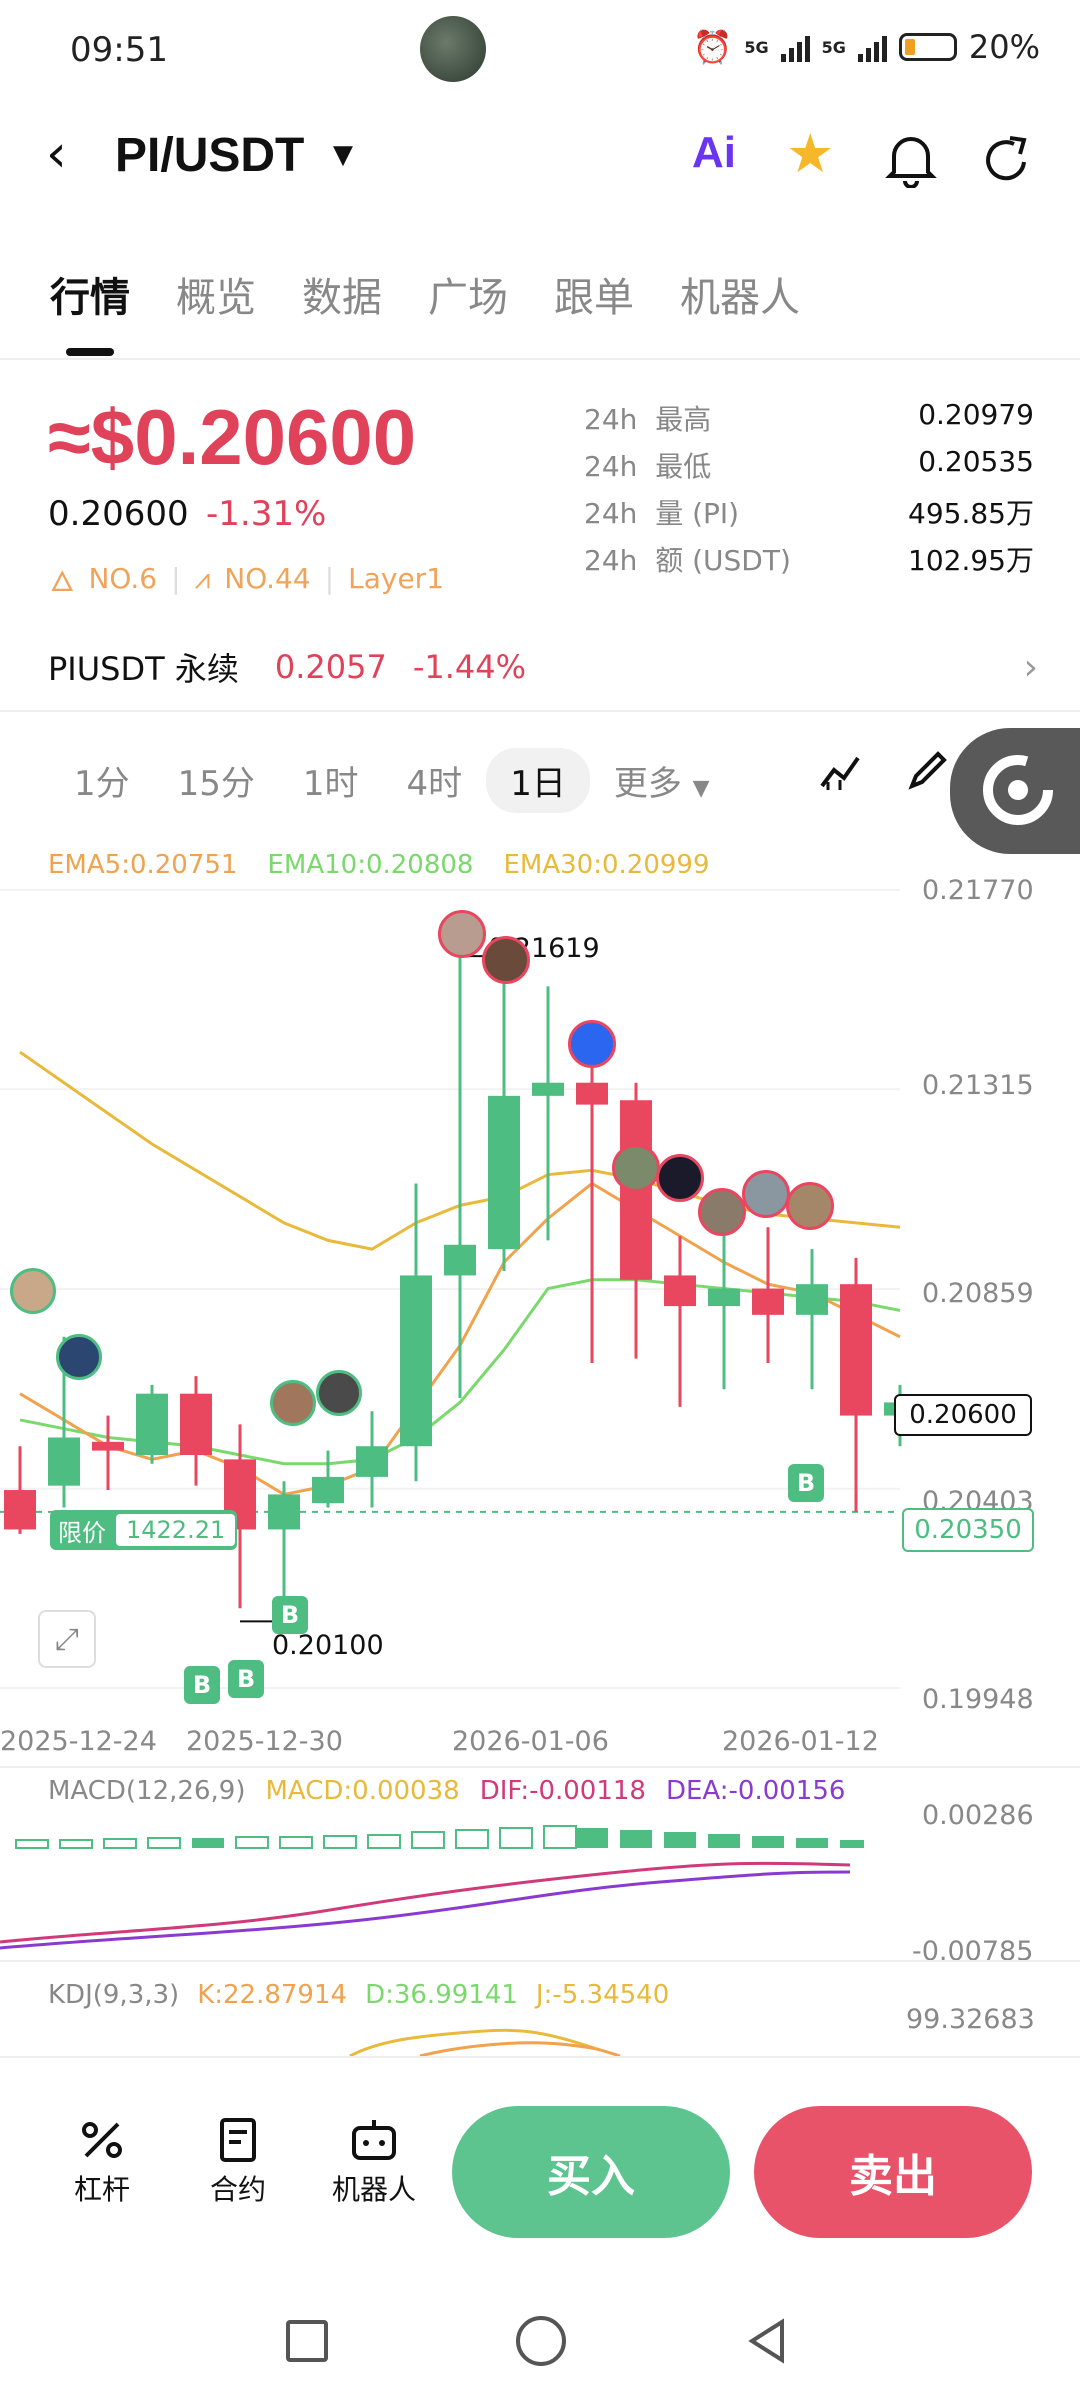  I want to click on perpetual-row: PIUSDT 永续 0.2057 -1.44% ›, so click(543, 667).